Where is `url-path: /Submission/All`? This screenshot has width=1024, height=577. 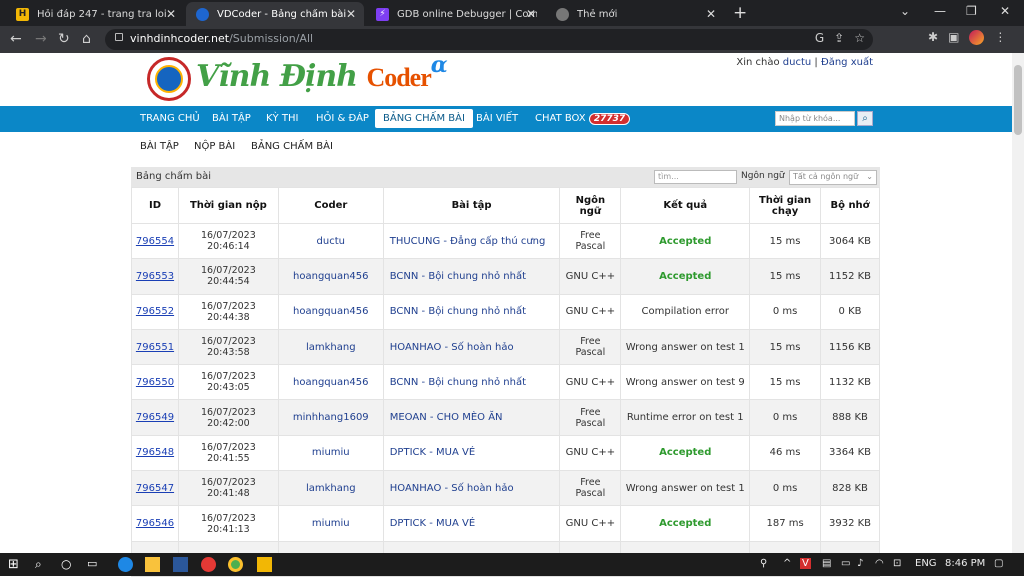 url-path: /Submission/All is located at coordinates (271, 38).